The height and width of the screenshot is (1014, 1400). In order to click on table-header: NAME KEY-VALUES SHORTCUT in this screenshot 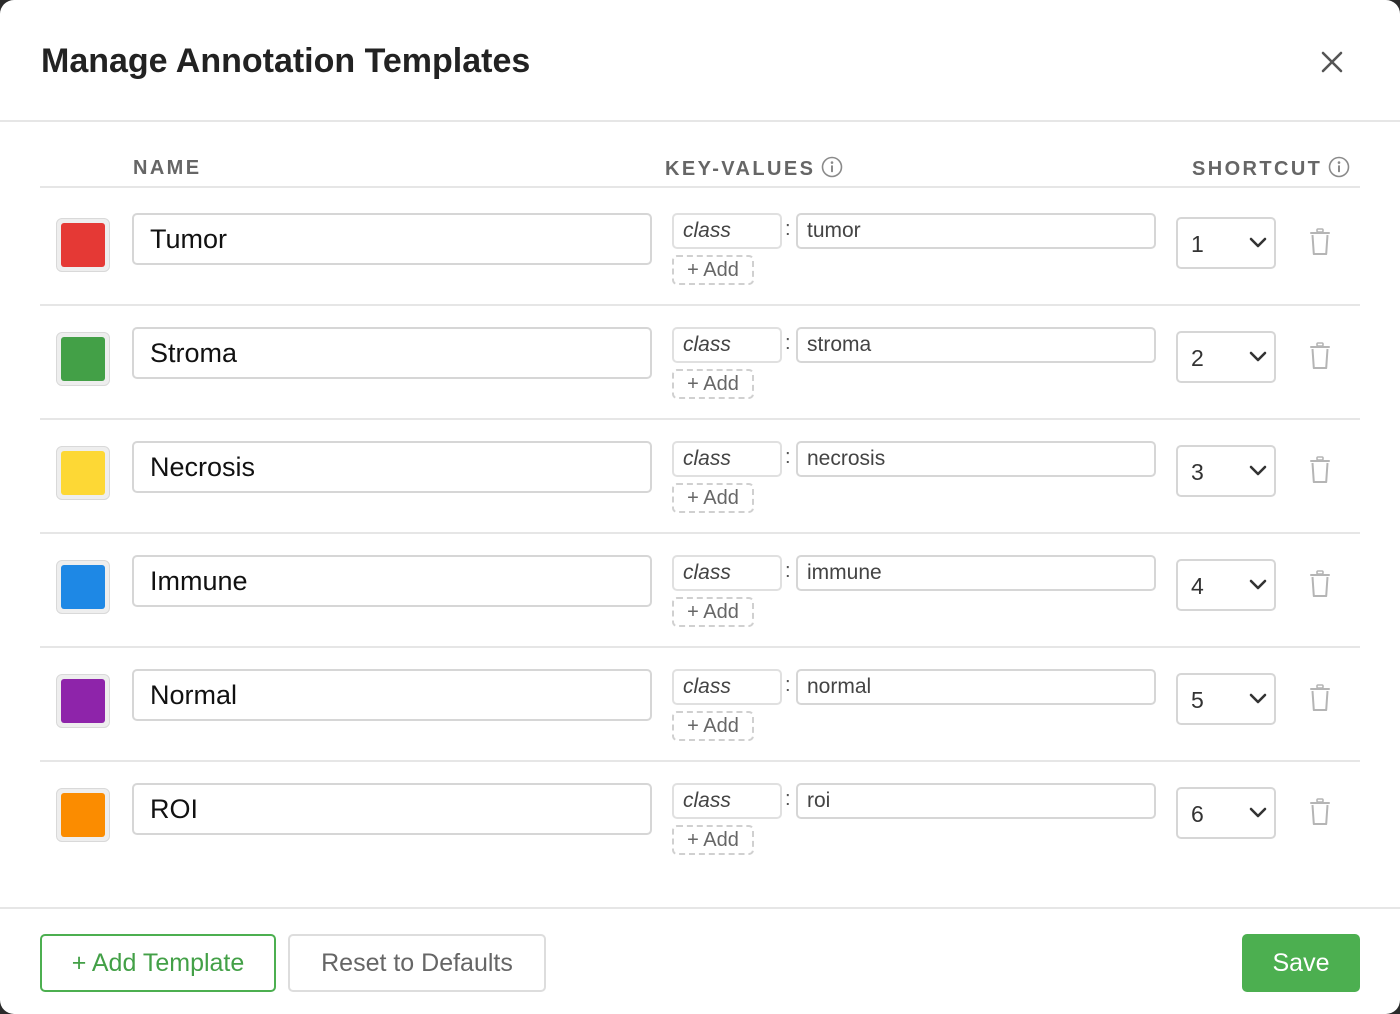, I will do `click(700, 169)`.